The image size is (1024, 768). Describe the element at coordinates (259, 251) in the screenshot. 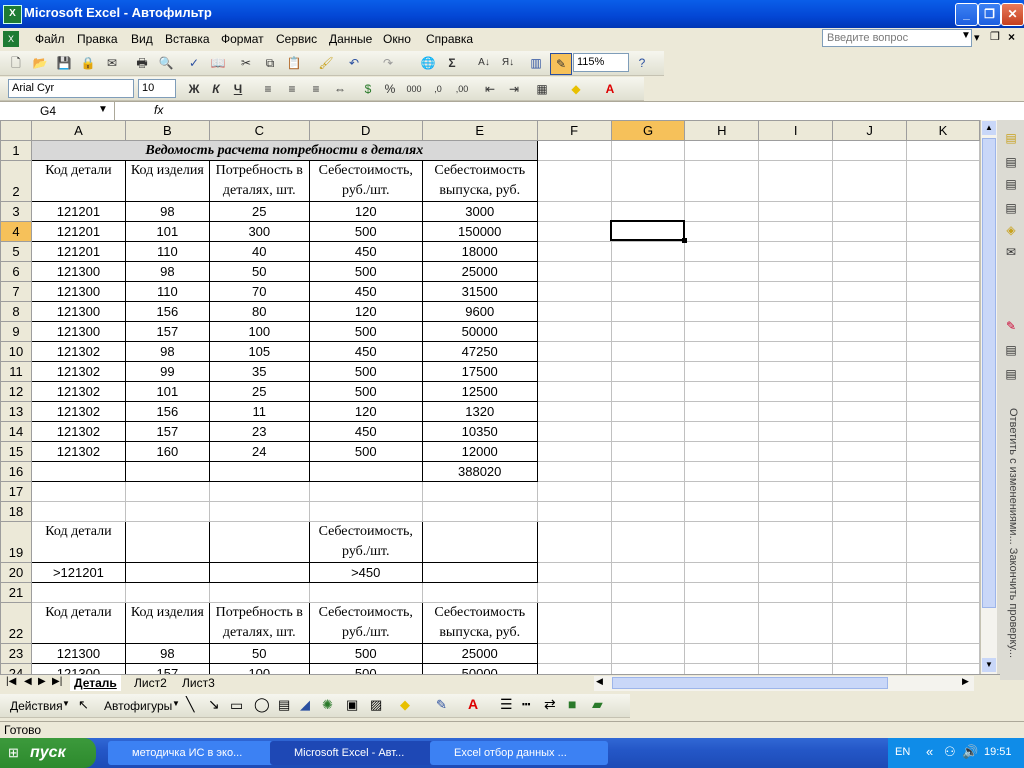

I see `data-cell: 40` at that location.